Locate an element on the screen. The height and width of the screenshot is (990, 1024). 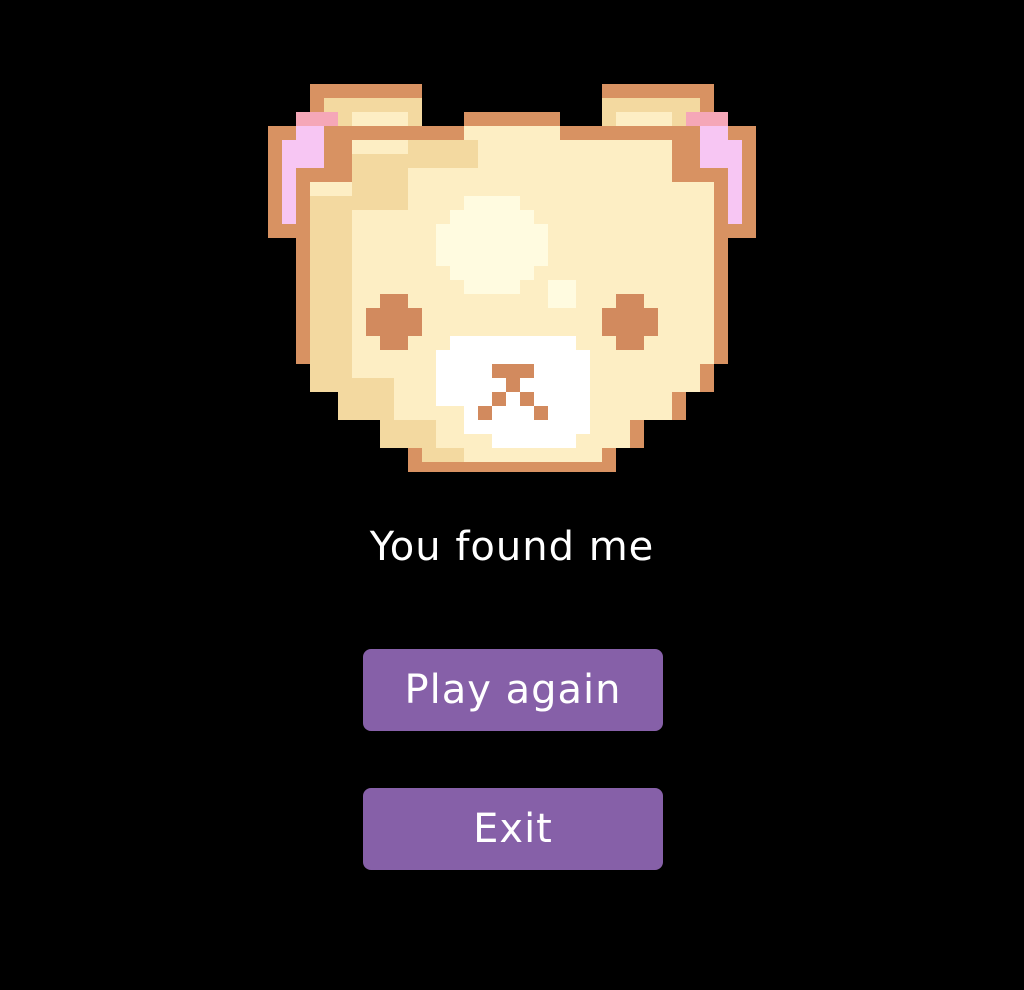
exit-button: Exit is located at coordinates (513, 829).